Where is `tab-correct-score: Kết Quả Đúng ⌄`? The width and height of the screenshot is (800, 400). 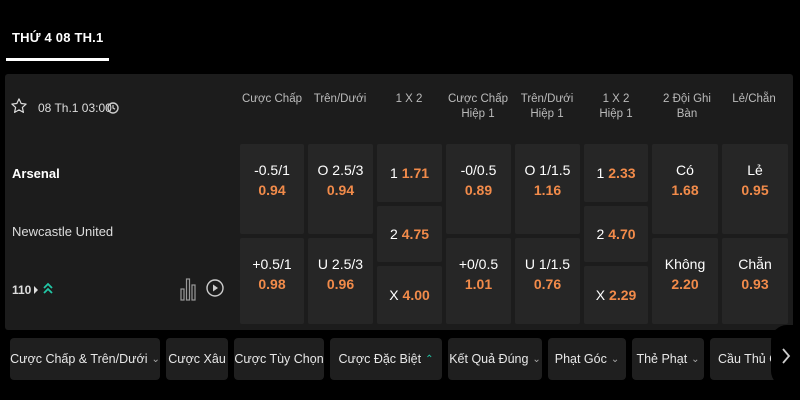
tab-correct-score: Kết Quả Đúng ⌄ is located at coordinates (495, 359).